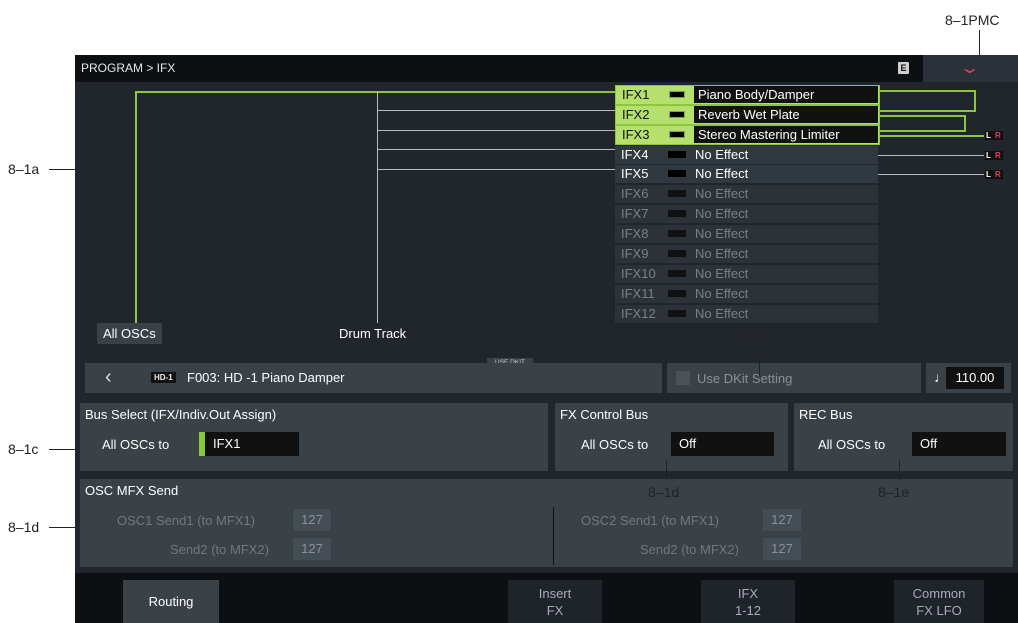 This screenshot has width=1018, height=623. What do you see at coordinates (555, 601) in the screenshot?
I see `tab-insert-fx: Insert FX` at bounding box center [555, 601].